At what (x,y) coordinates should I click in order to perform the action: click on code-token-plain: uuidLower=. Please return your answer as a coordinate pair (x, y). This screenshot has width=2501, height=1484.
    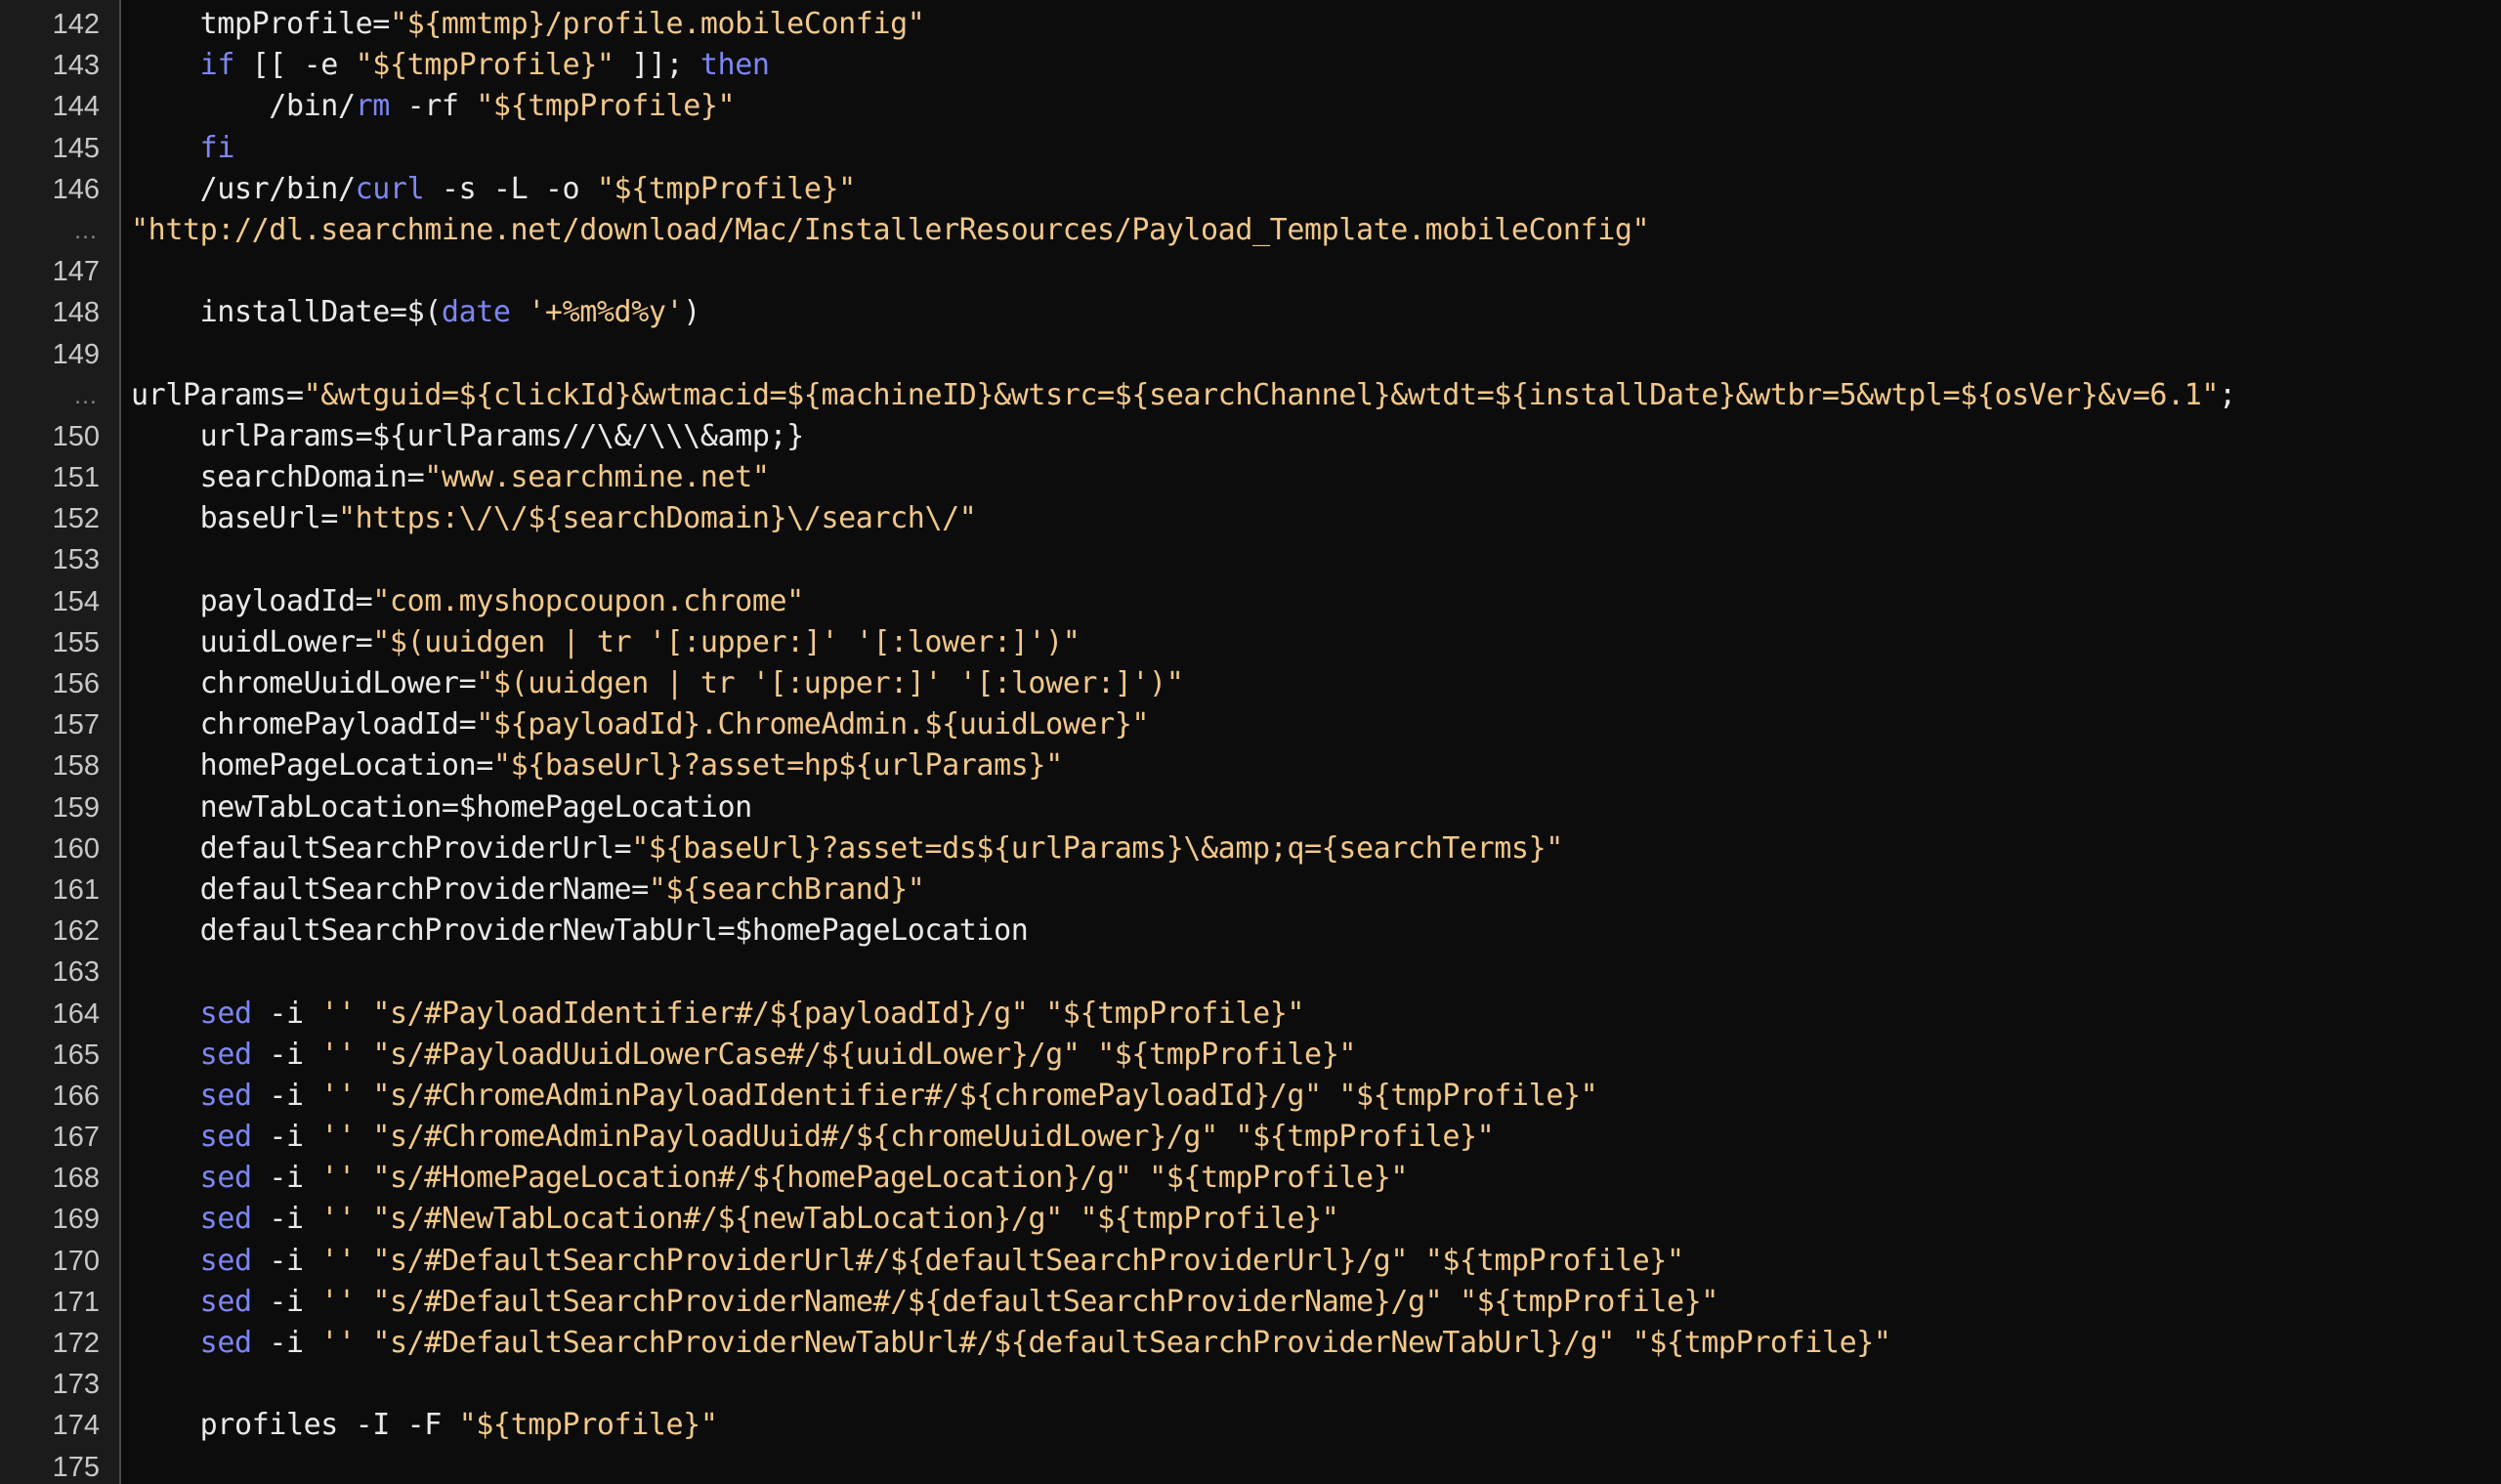
    Looking at the image, I should click on (252, 641).